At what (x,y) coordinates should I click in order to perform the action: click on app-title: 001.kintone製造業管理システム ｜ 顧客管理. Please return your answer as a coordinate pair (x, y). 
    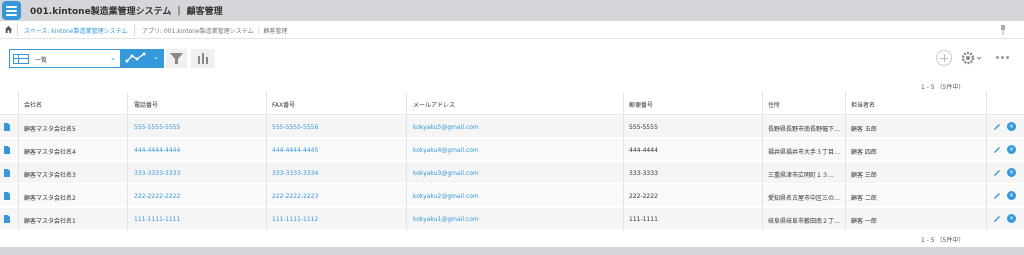
    Looking at the image, I should click on (126, 12).